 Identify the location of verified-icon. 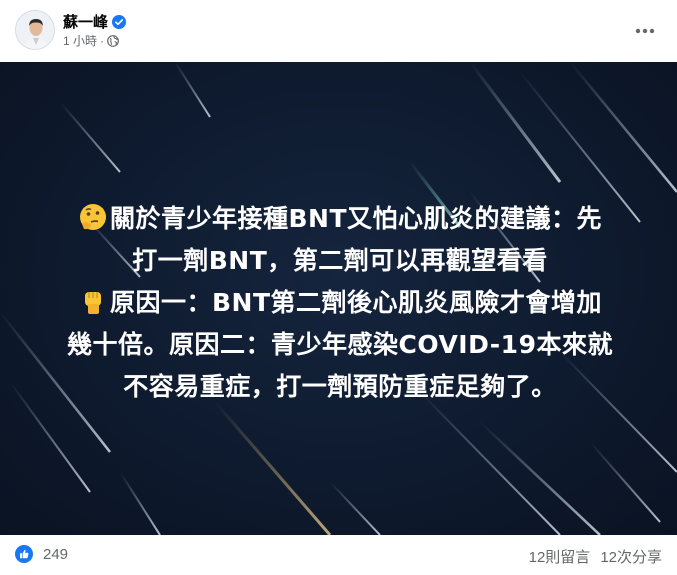
(119, 21).